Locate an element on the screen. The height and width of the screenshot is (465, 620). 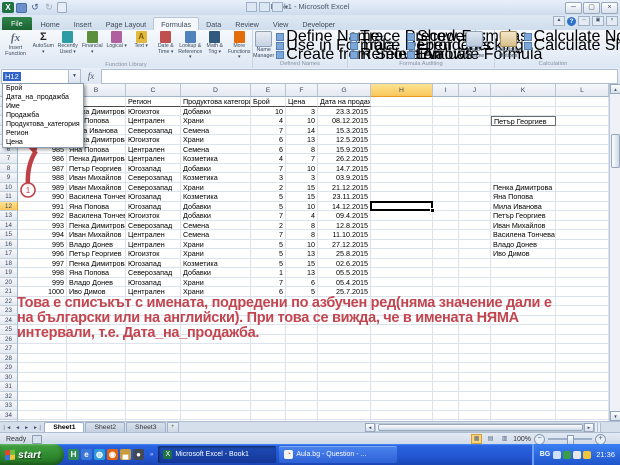
ribbon-button-logical: Logical ▾ is located at coordinates (117, 45).